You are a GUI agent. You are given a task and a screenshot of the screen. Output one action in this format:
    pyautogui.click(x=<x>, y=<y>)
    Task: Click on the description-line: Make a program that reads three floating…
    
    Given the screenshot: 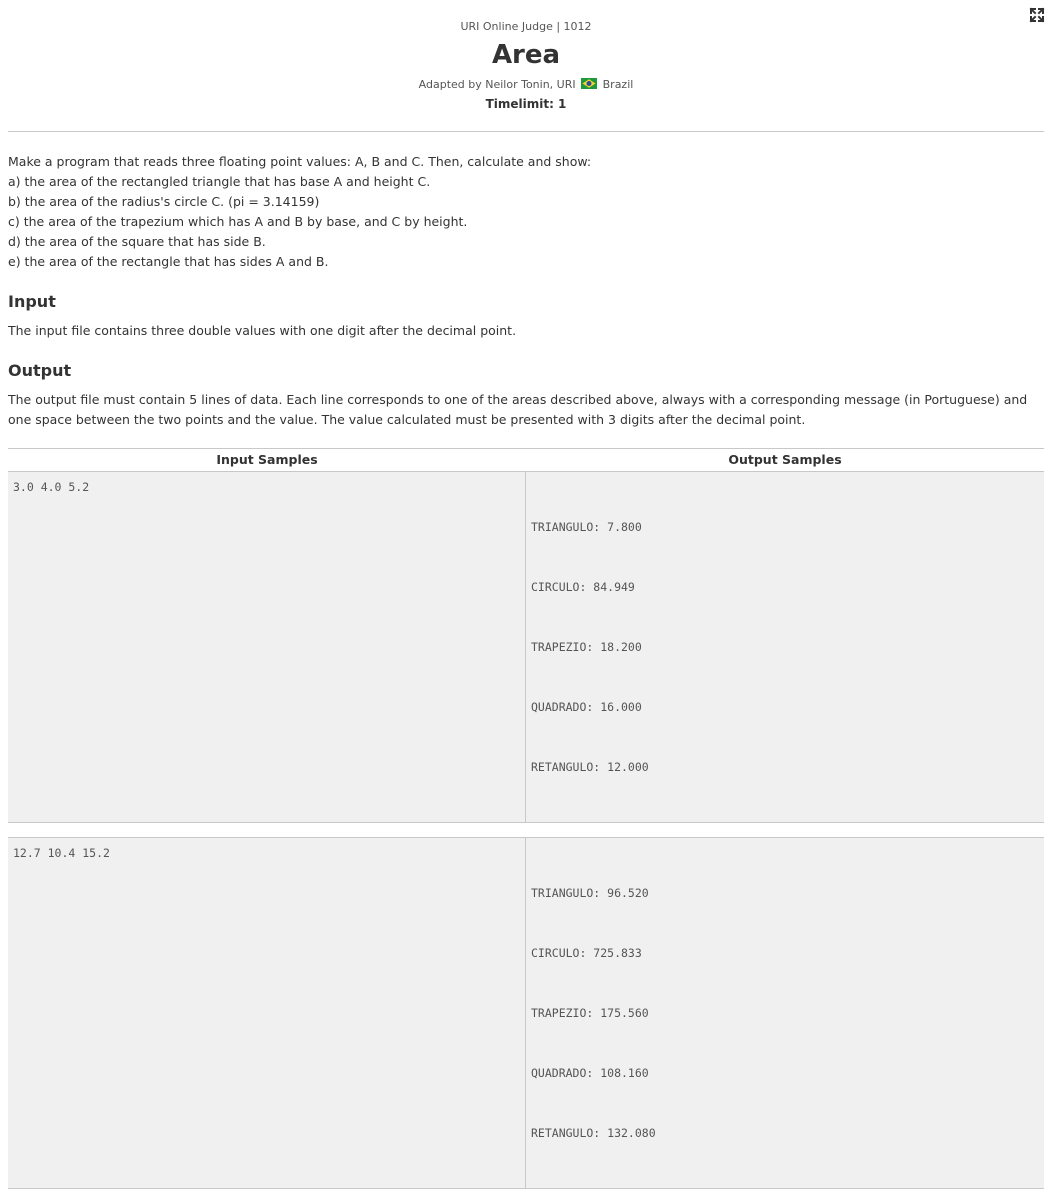 What is the action you would take?
    pyautogui.click(x=300, y=161)
    